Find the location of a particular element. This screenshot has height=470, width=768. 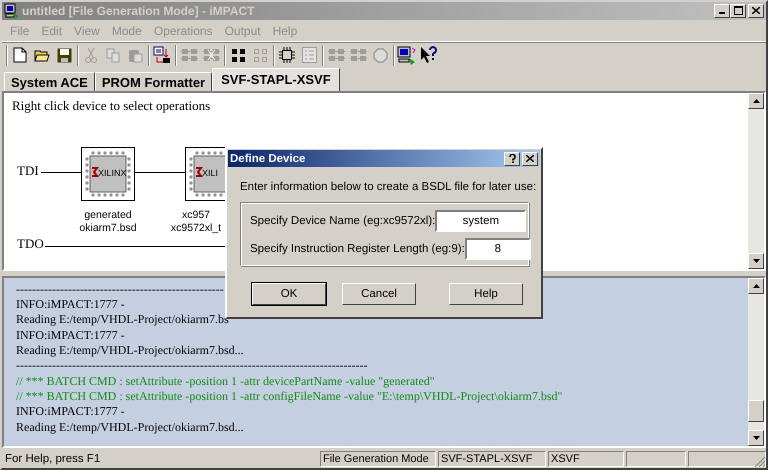

status-panel: XSVF is located at coordinates (586, 459).